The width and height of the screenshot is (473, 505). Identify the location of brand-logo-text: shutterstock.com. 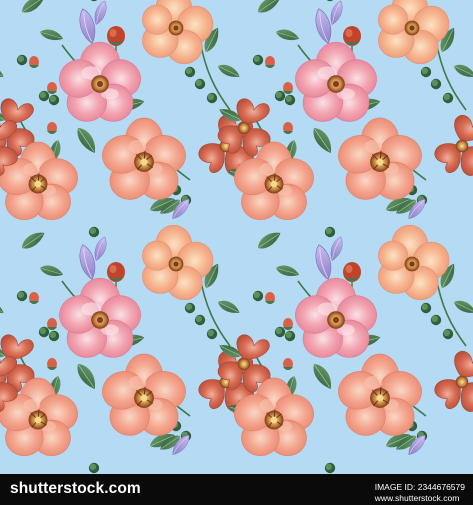
(75, 488).